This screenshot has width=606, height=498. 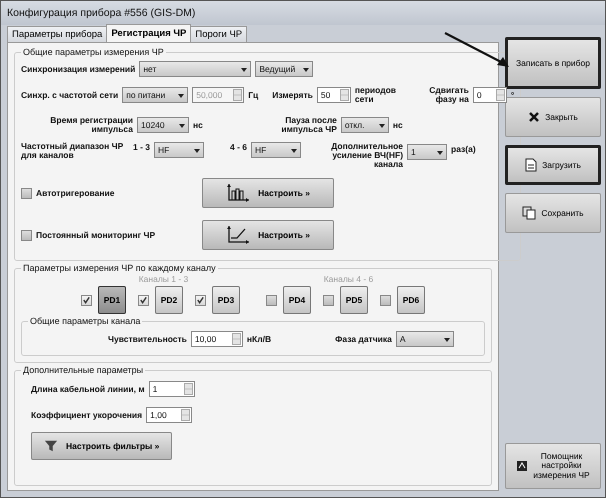 What do you see at coordinates (553, 213) in the screenshot?
I see `action-button: Сохранить` at bounding box center [553, 213].